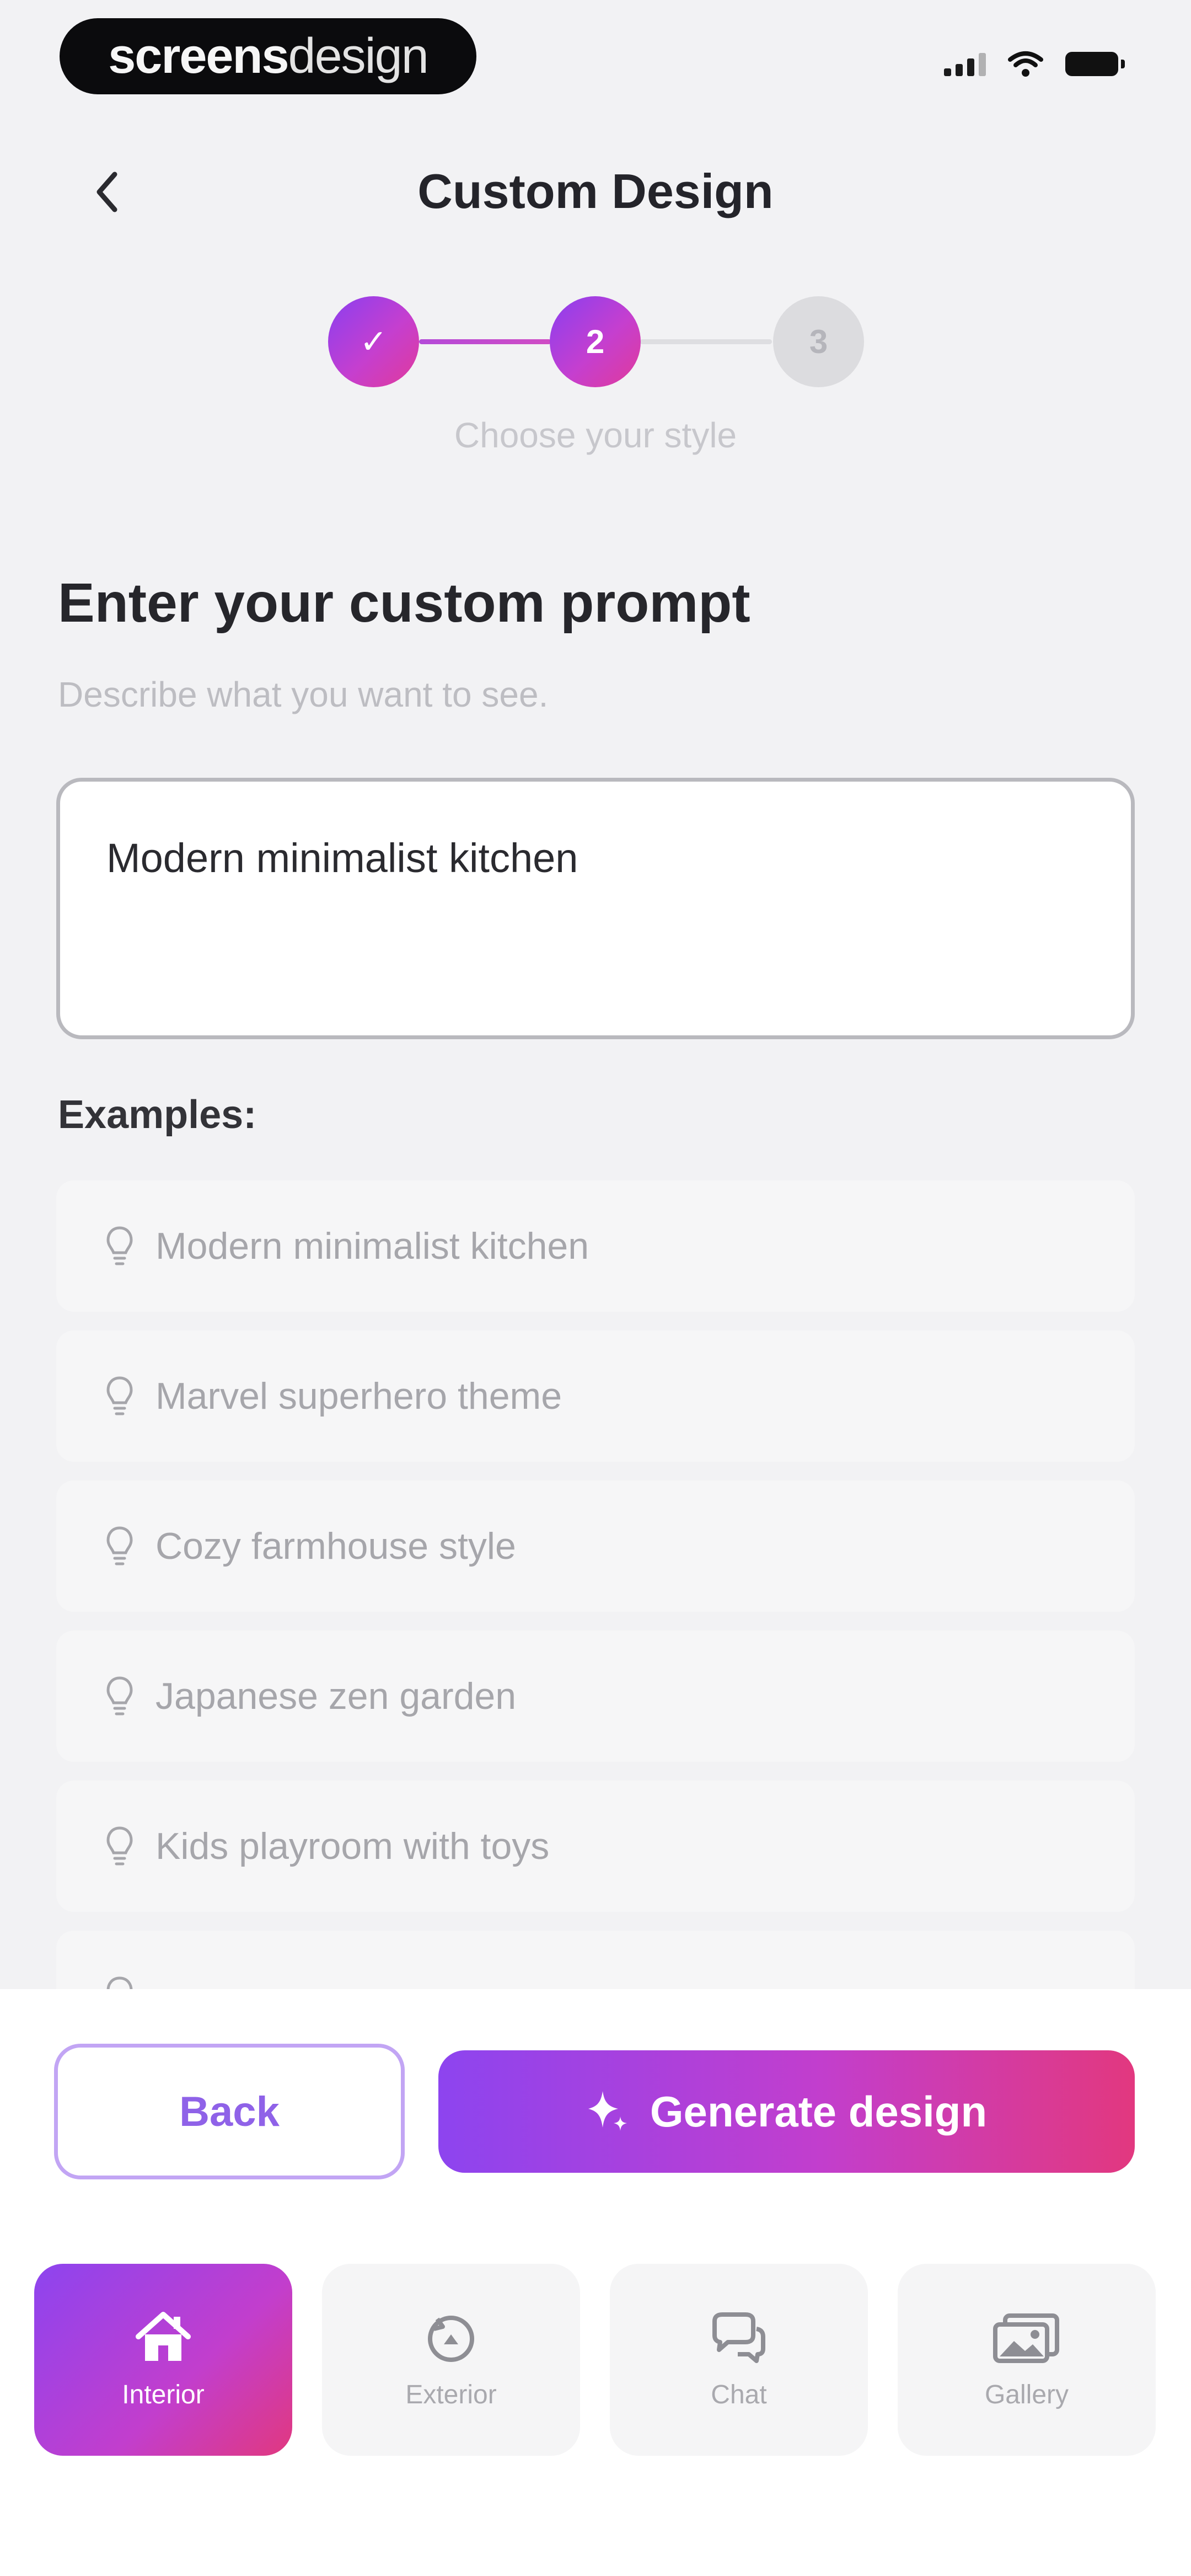 This screenshot has height=2576, width=1191. I want to click on example-item: Japanese zen garden, so click(595, 1696).